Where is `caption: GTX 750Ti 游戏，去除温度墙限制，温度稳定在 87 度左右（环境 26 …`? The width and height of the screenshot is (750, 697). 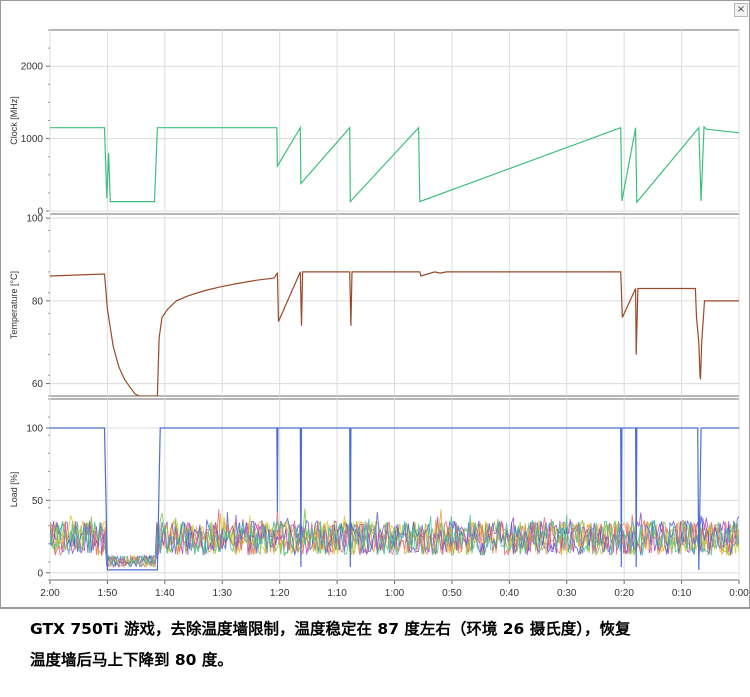 caption: GTX 750Ti 游戏，去除温度墙限制，温度稳定在 87 度左右（环境 26 … is located at coordinates (385, 645).